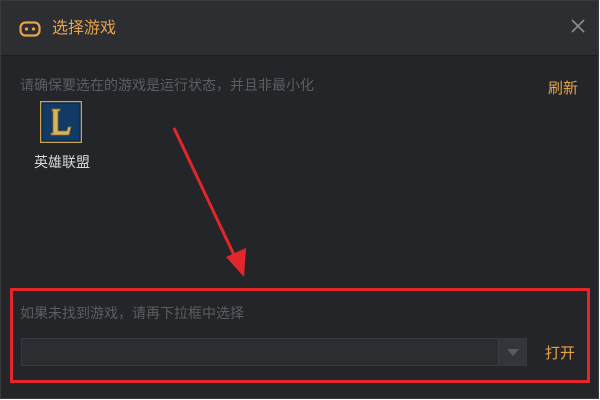  Describe the element at coordinates (299, 28) in the screenshot. I see `title-bar: 选择游戏` at that location.